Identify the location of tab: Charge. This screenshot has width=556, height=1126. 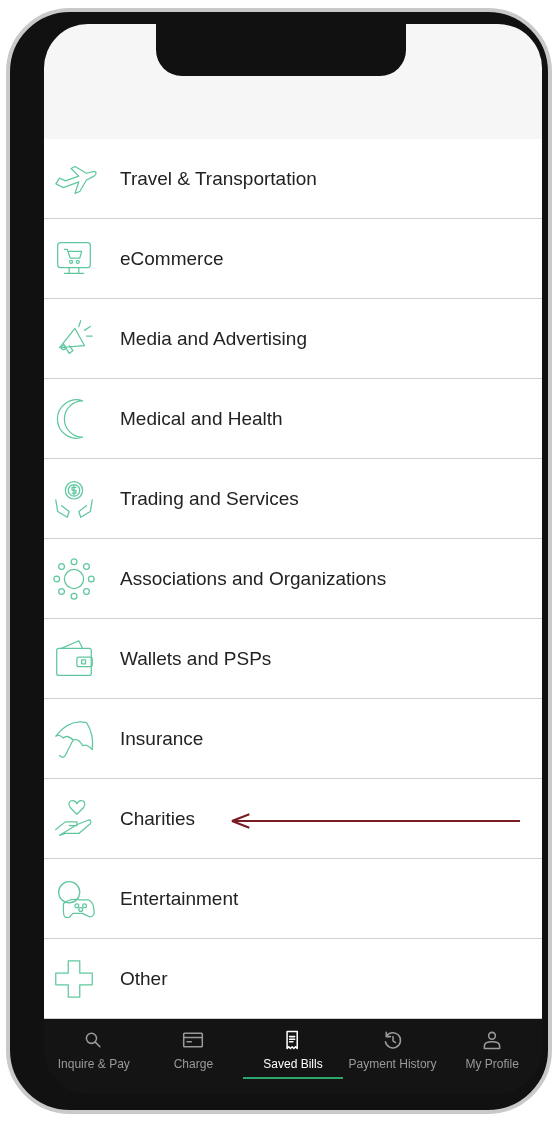
(193, 1049).